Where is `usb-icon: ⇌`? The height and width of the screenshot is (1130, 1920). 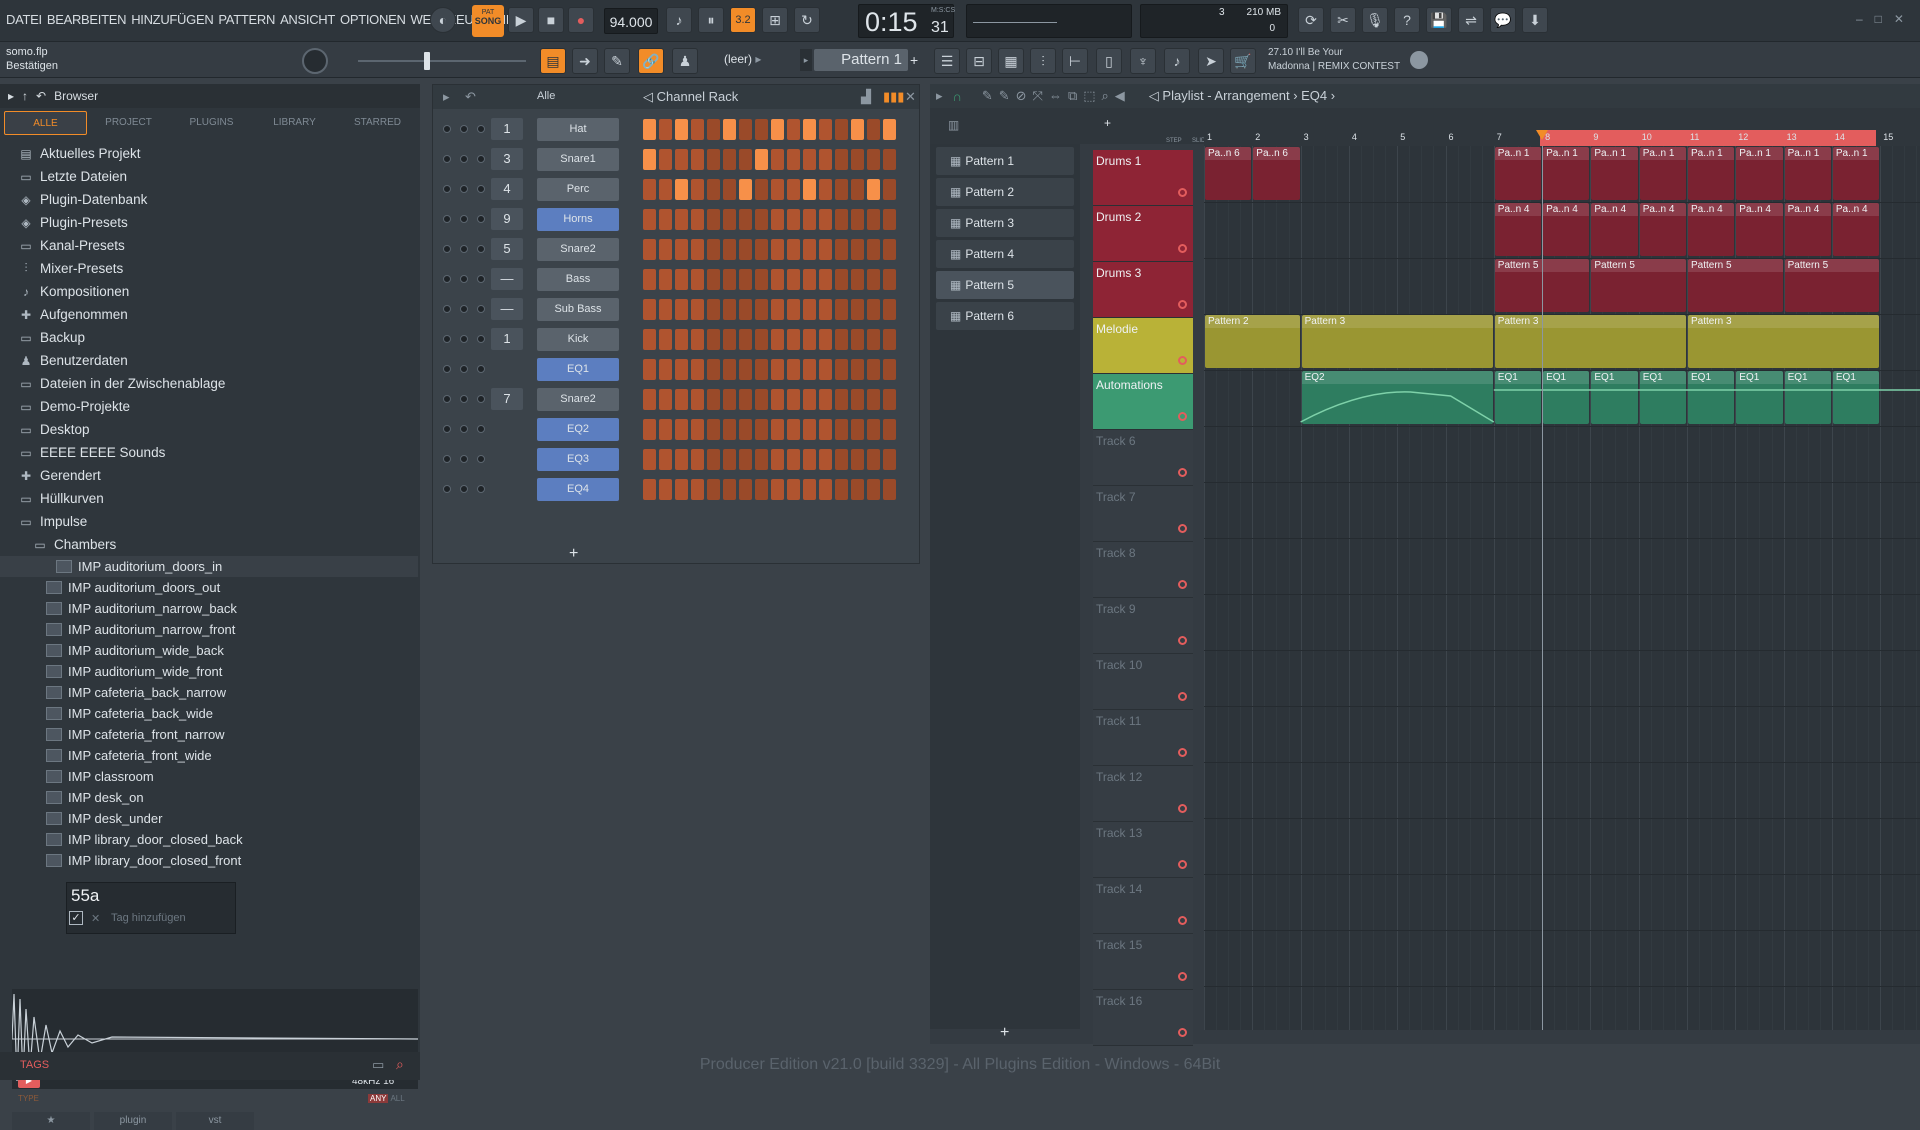 usb-icon: ⇌ is located at coordinates (1471, 20).